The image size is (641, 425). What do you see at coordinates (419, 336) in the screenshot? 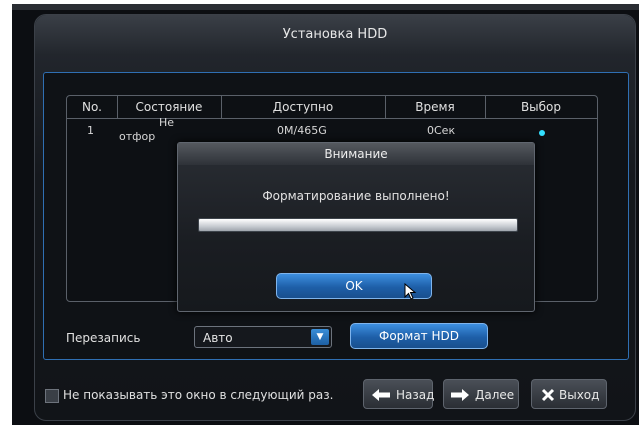
I see `format-hdd-button: Формат HDD` at bounding box center [419, 336].